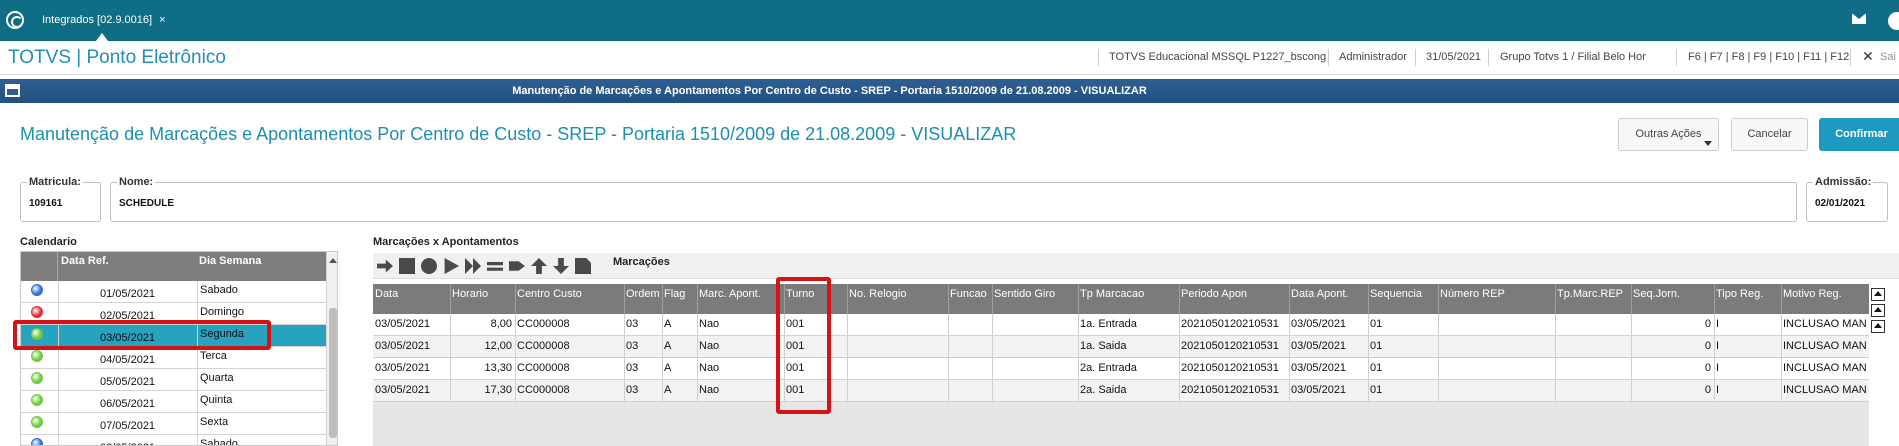  I want to click on calendar-row: 06/05/2021 Quinta, so click(173, 402).